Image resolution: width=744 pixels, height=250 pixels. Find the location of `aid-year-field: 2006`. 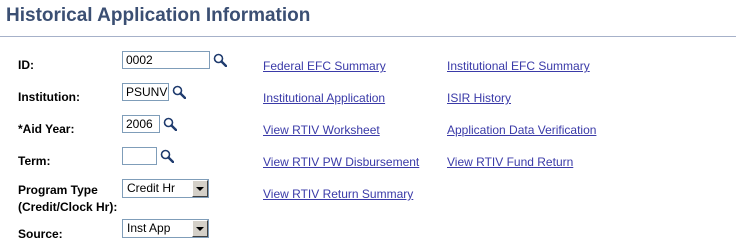

aid-year-field: 2006 is located at coordinates (141, 124).